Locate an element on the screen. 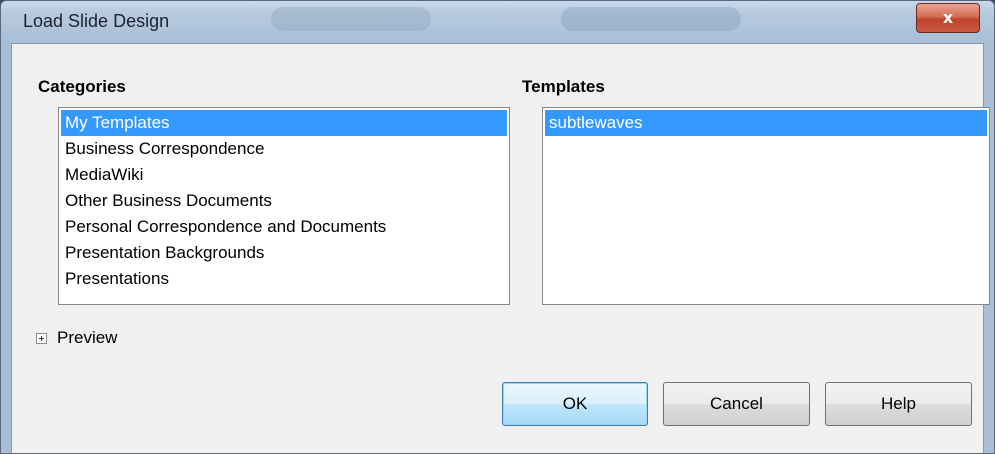  categories-label: Categories is located at coordinates (82, 86).